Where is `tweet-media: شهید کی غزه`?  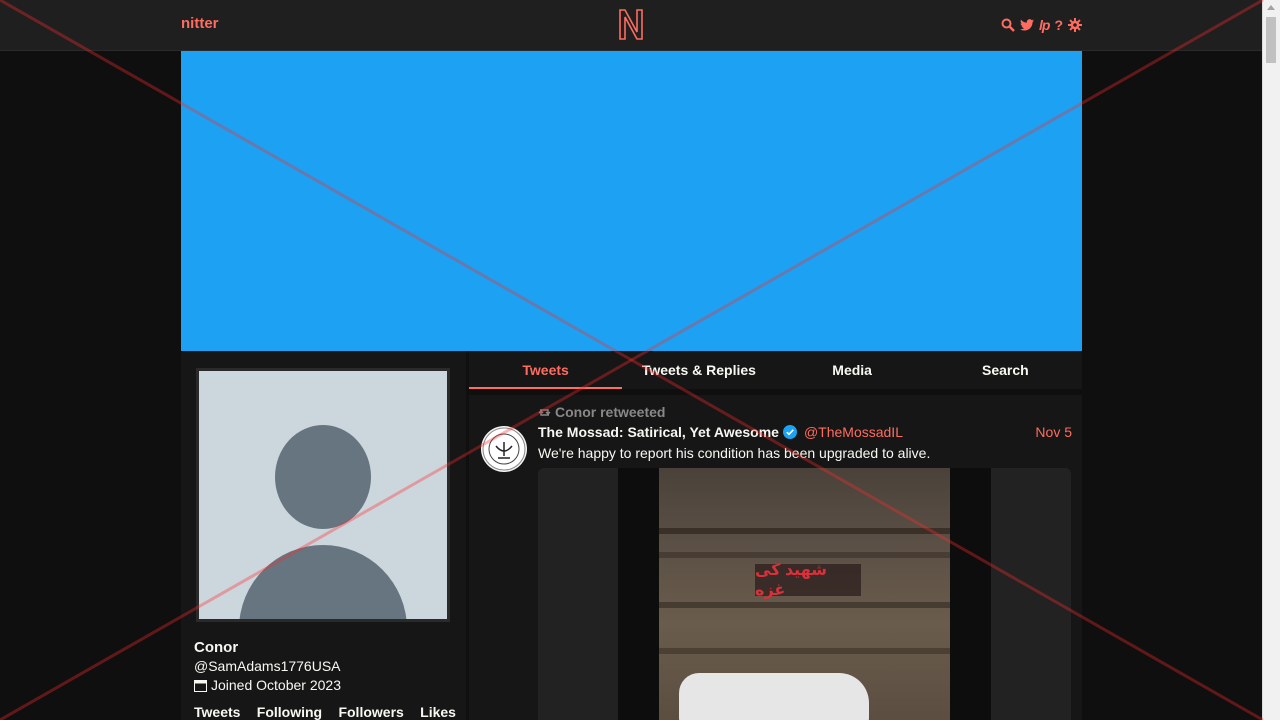
tweet-media: شهید کی غزه is located at coordinates (804, 594).